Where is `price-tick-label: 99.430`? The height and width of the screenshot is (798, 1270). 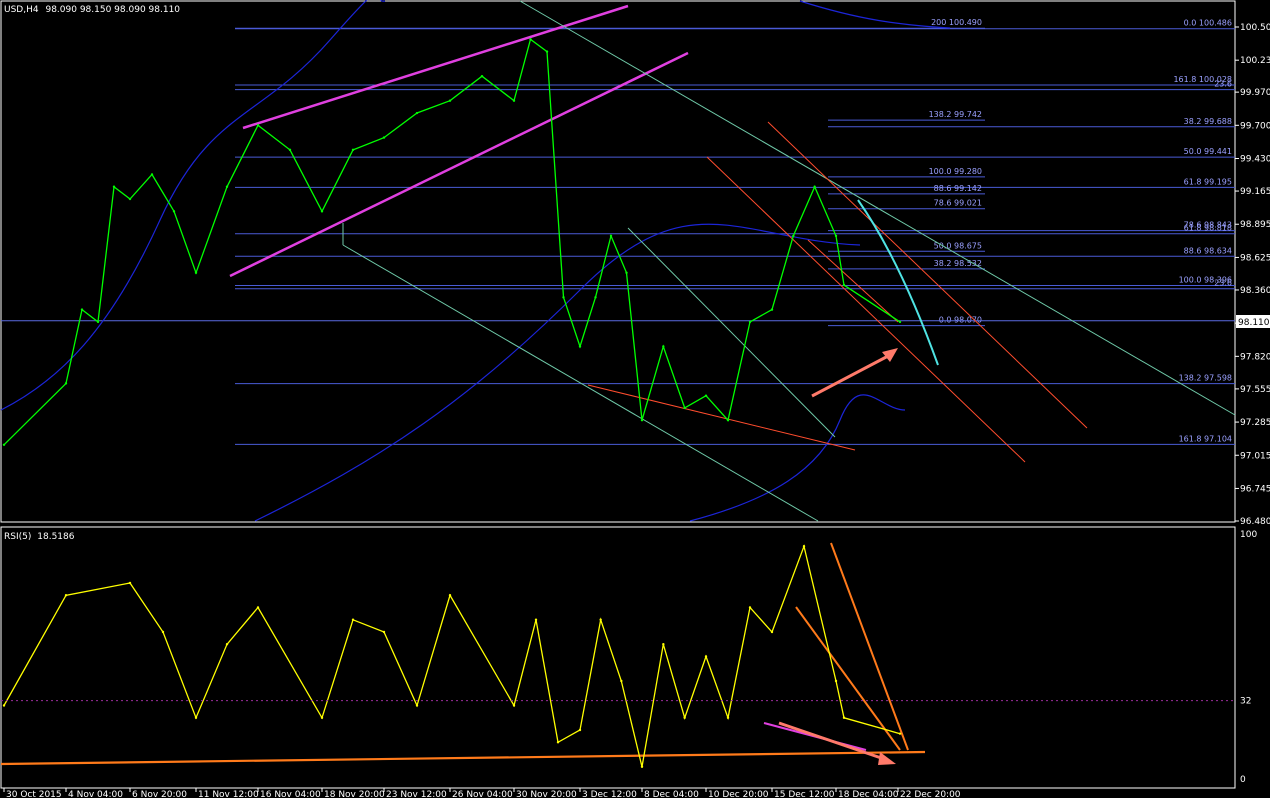 price-tick-label: 99.430 is located at coordinates (1255, 159).